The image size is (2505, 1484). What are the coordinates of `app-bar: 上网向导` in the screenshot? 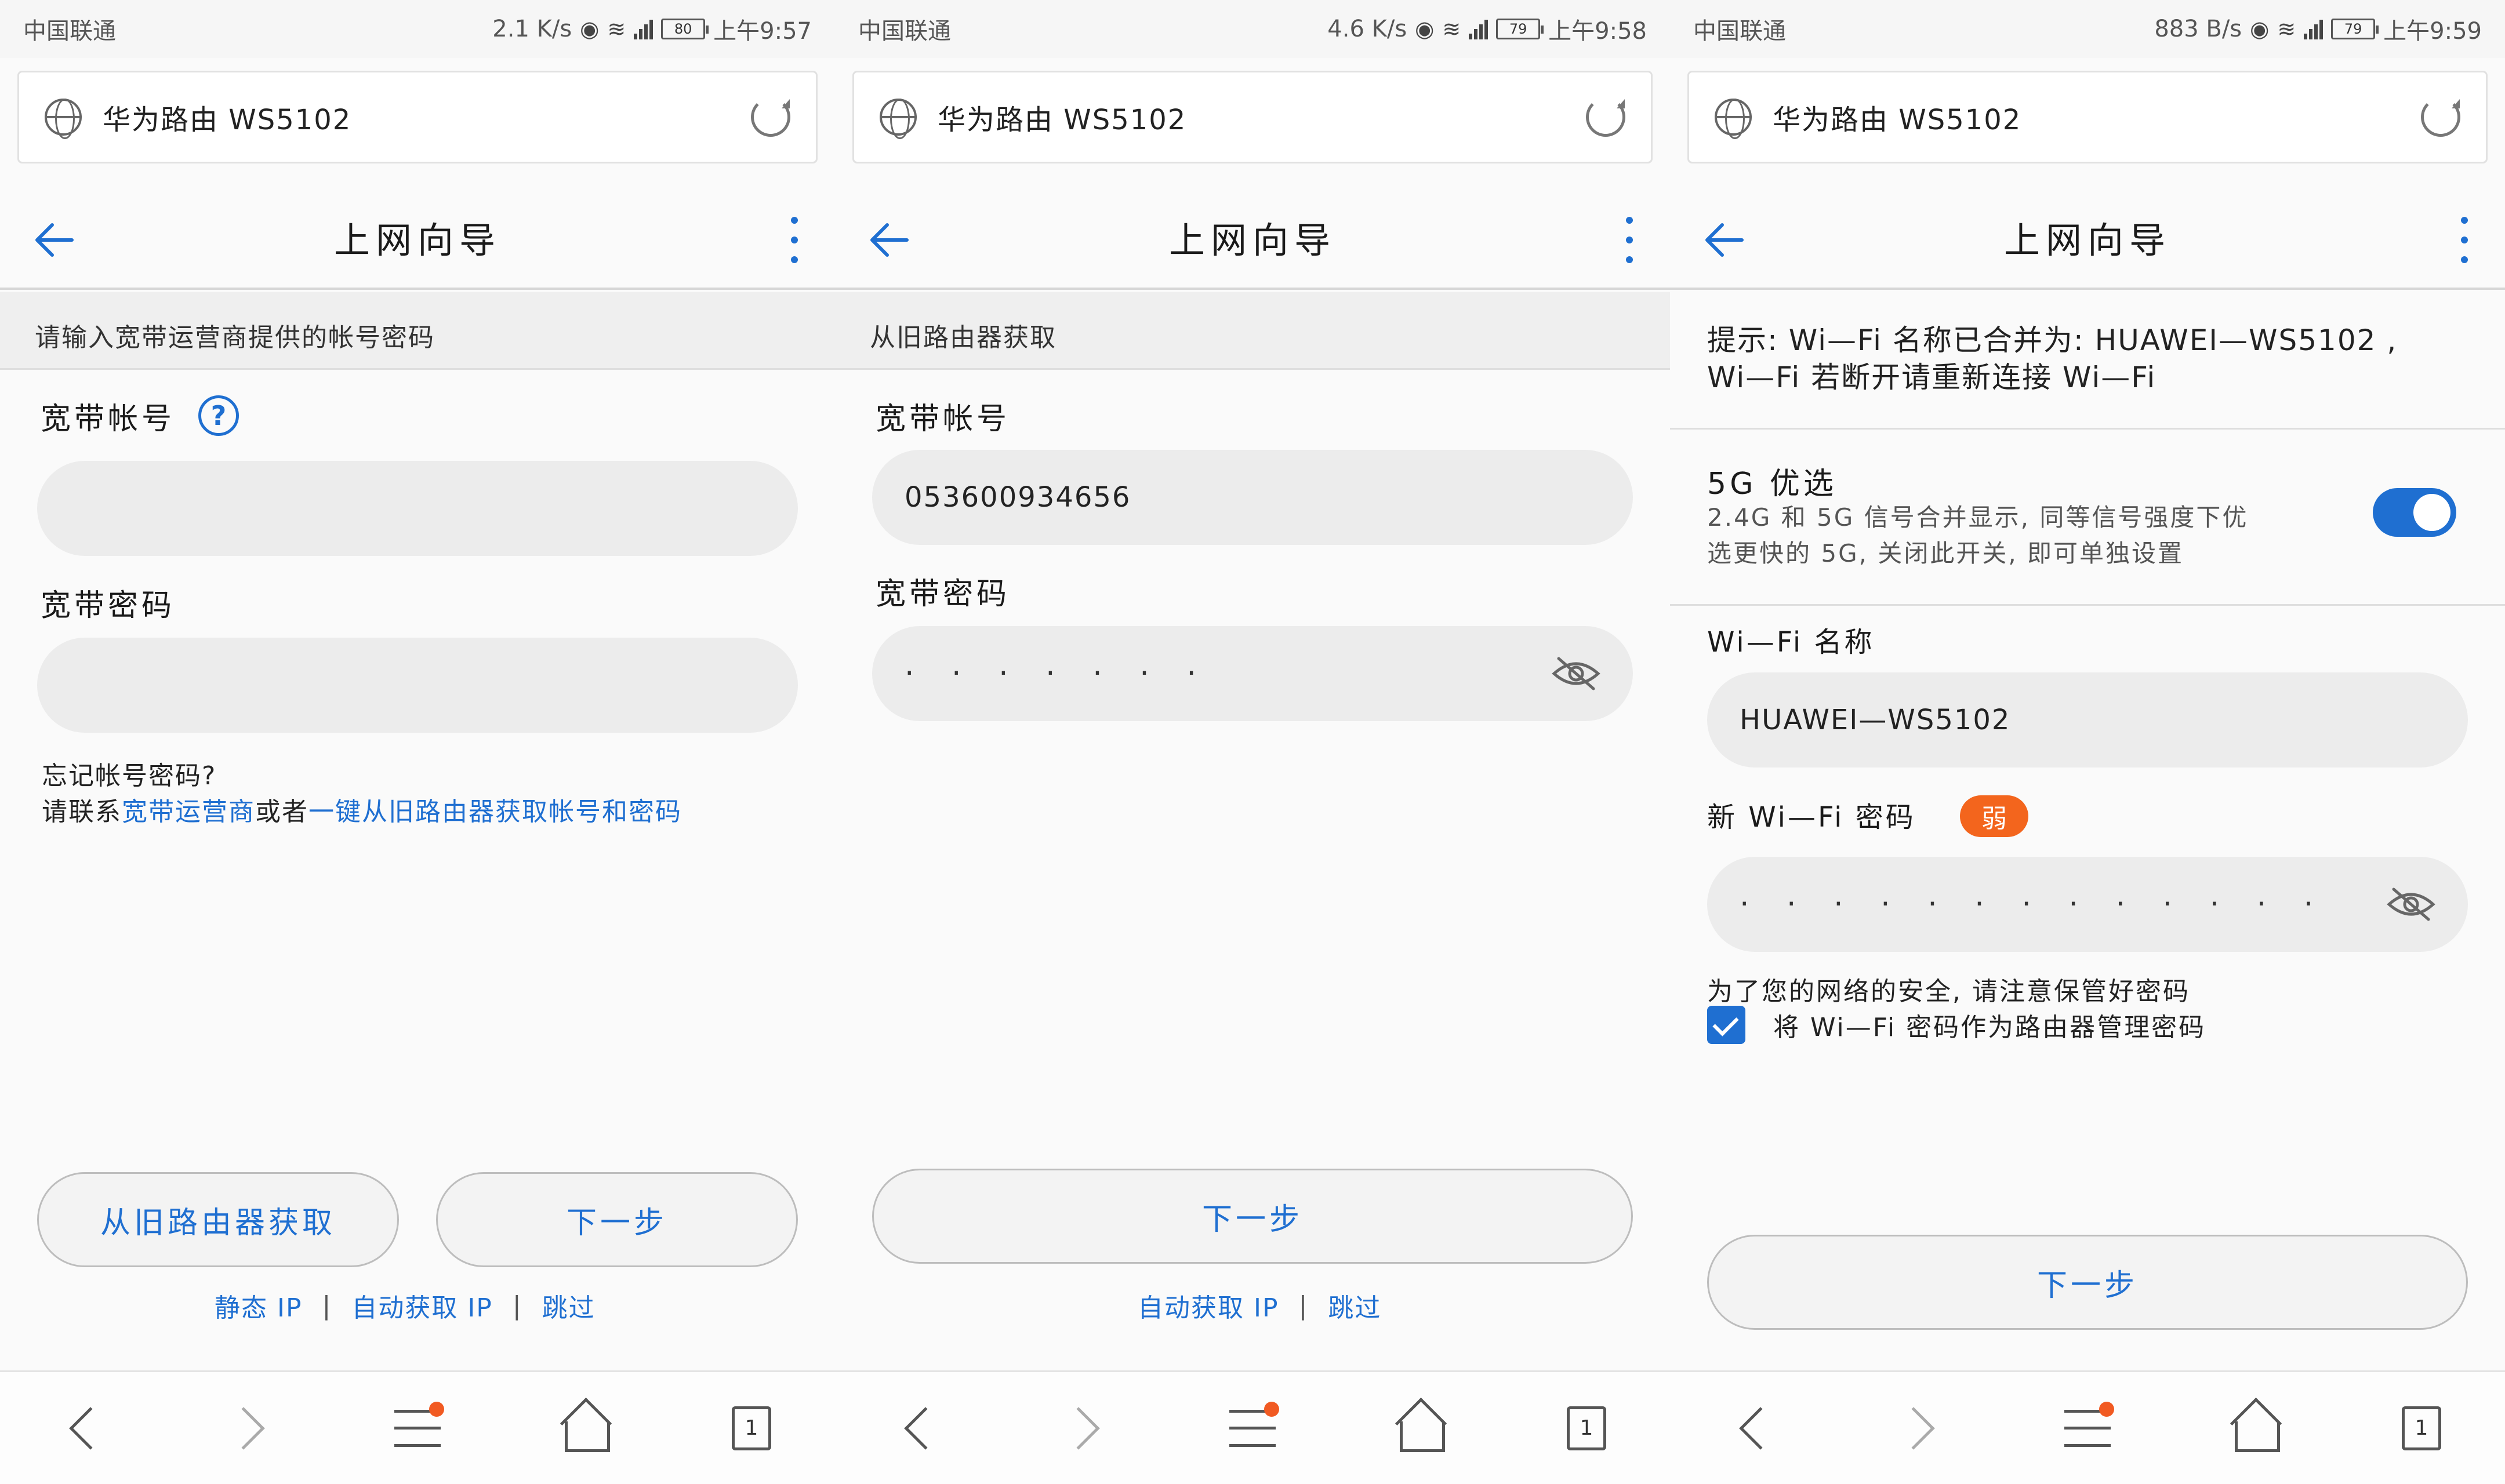 It's located at (1252, 239).